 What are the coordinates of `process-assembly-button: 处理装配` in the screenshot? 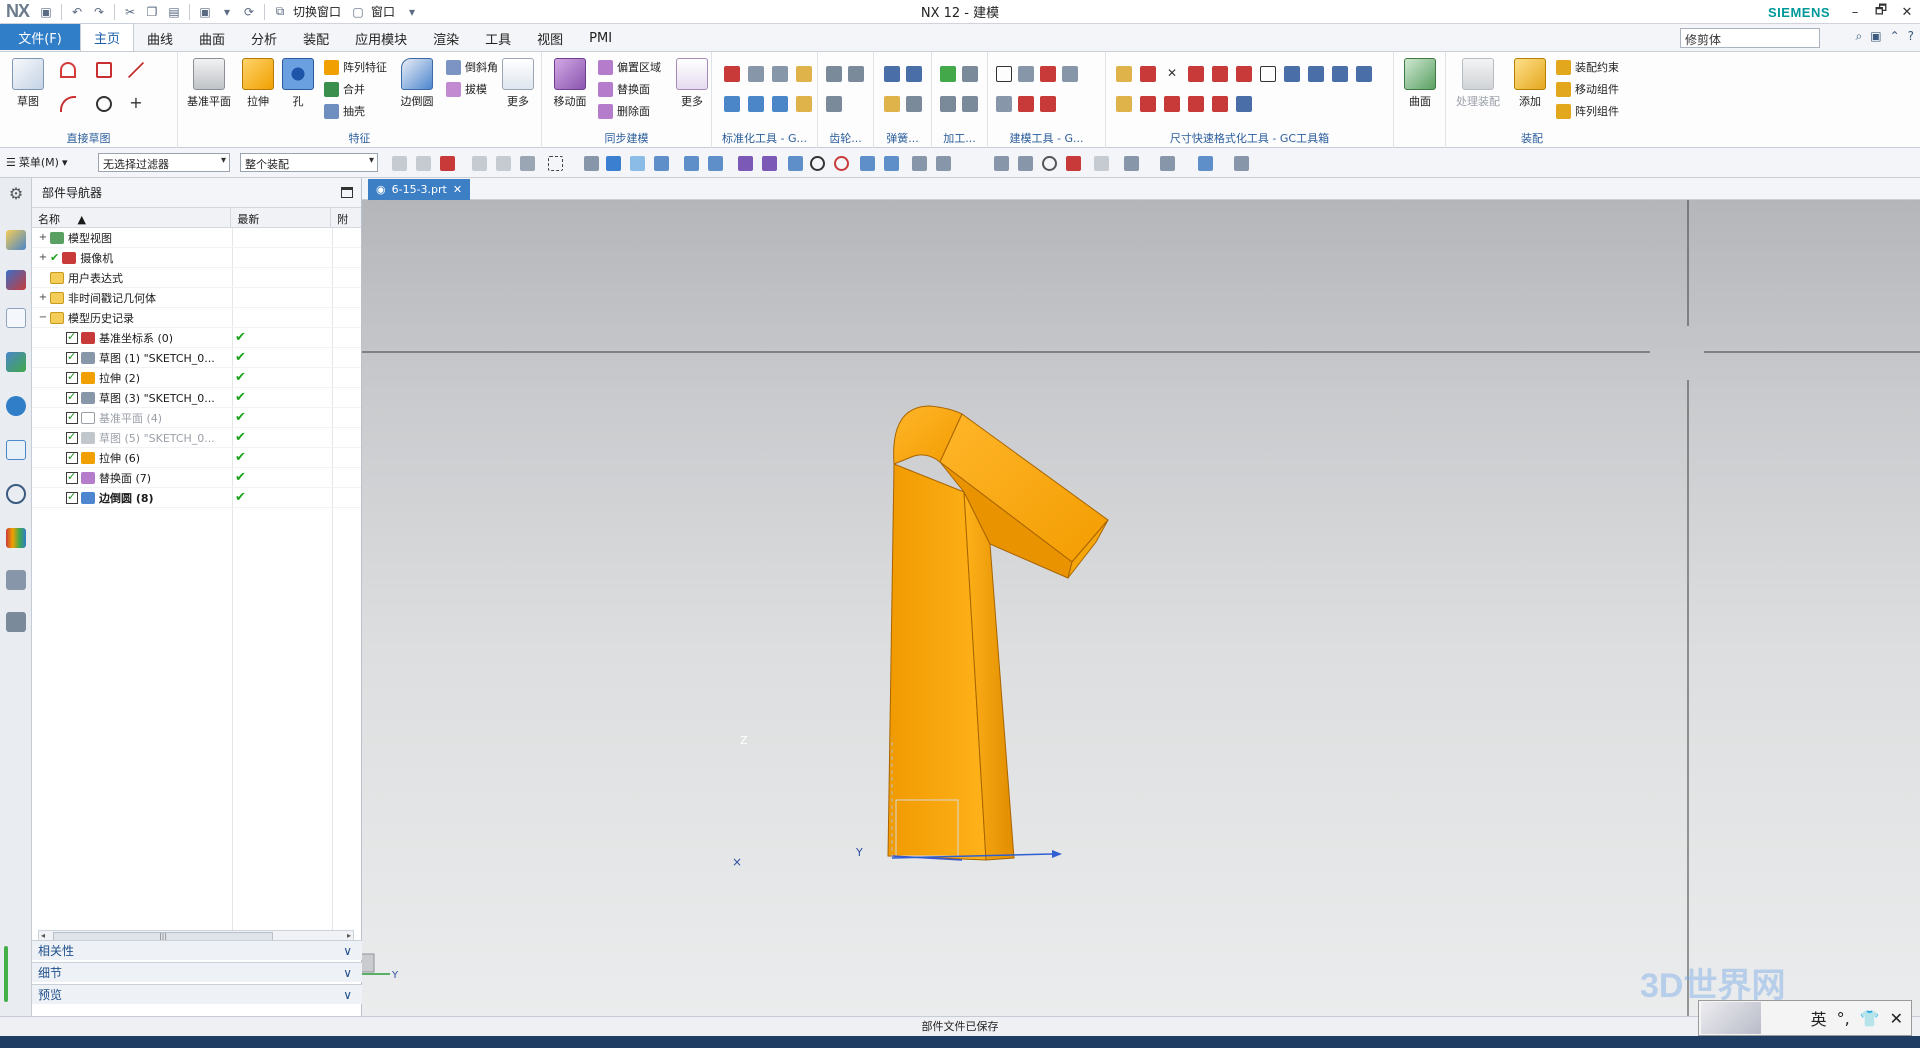 It's located at (1478, 83).